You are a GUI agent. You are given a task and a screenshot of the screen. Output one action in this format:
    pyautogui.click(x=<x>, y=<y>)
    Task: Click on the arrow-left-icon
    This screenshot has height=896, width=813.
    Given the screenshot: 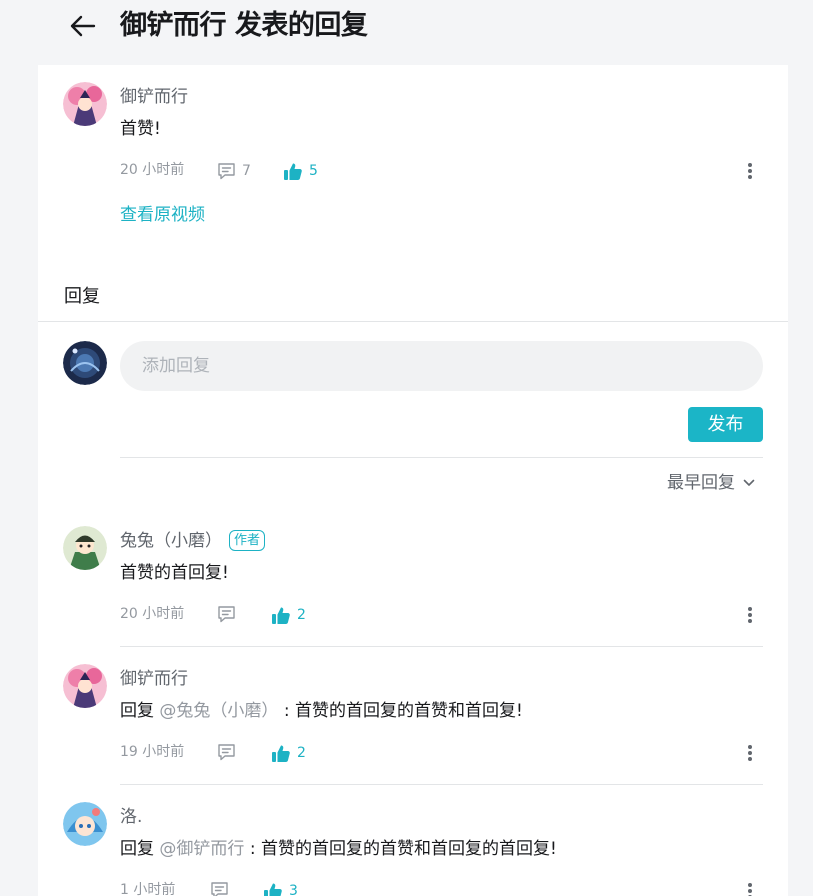 What is the action you would take?
    pyautogui.click(x=83, y=26)
    